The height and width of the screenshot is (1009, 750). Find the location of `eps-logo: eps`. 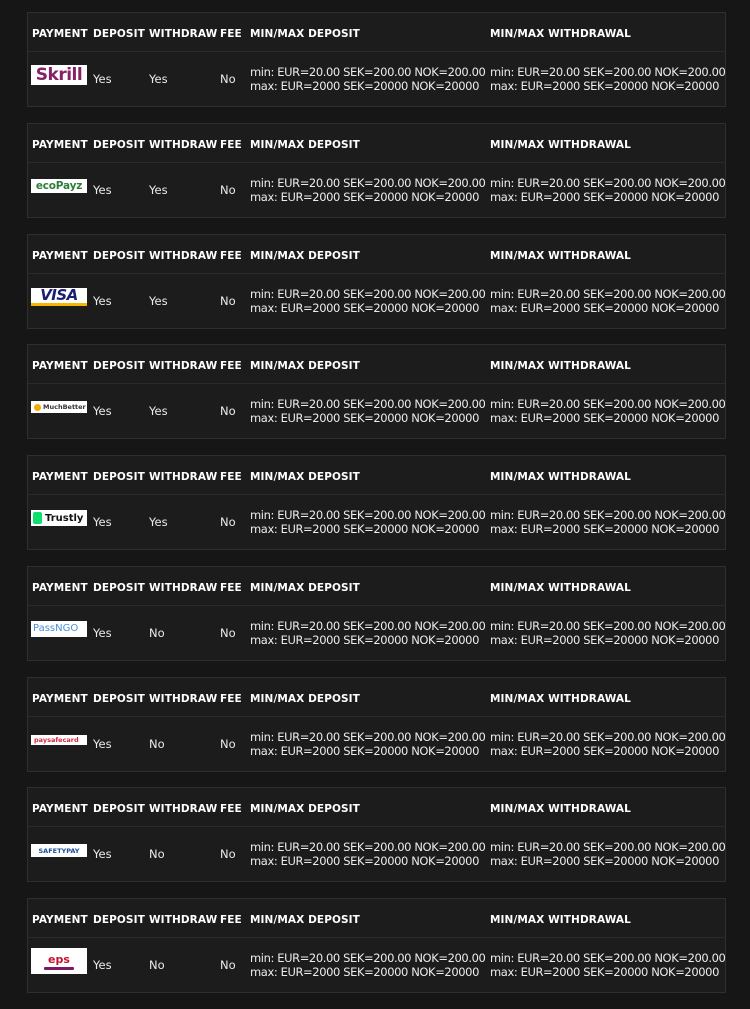

eps-logo: eps is located at coordinates (59, 961).